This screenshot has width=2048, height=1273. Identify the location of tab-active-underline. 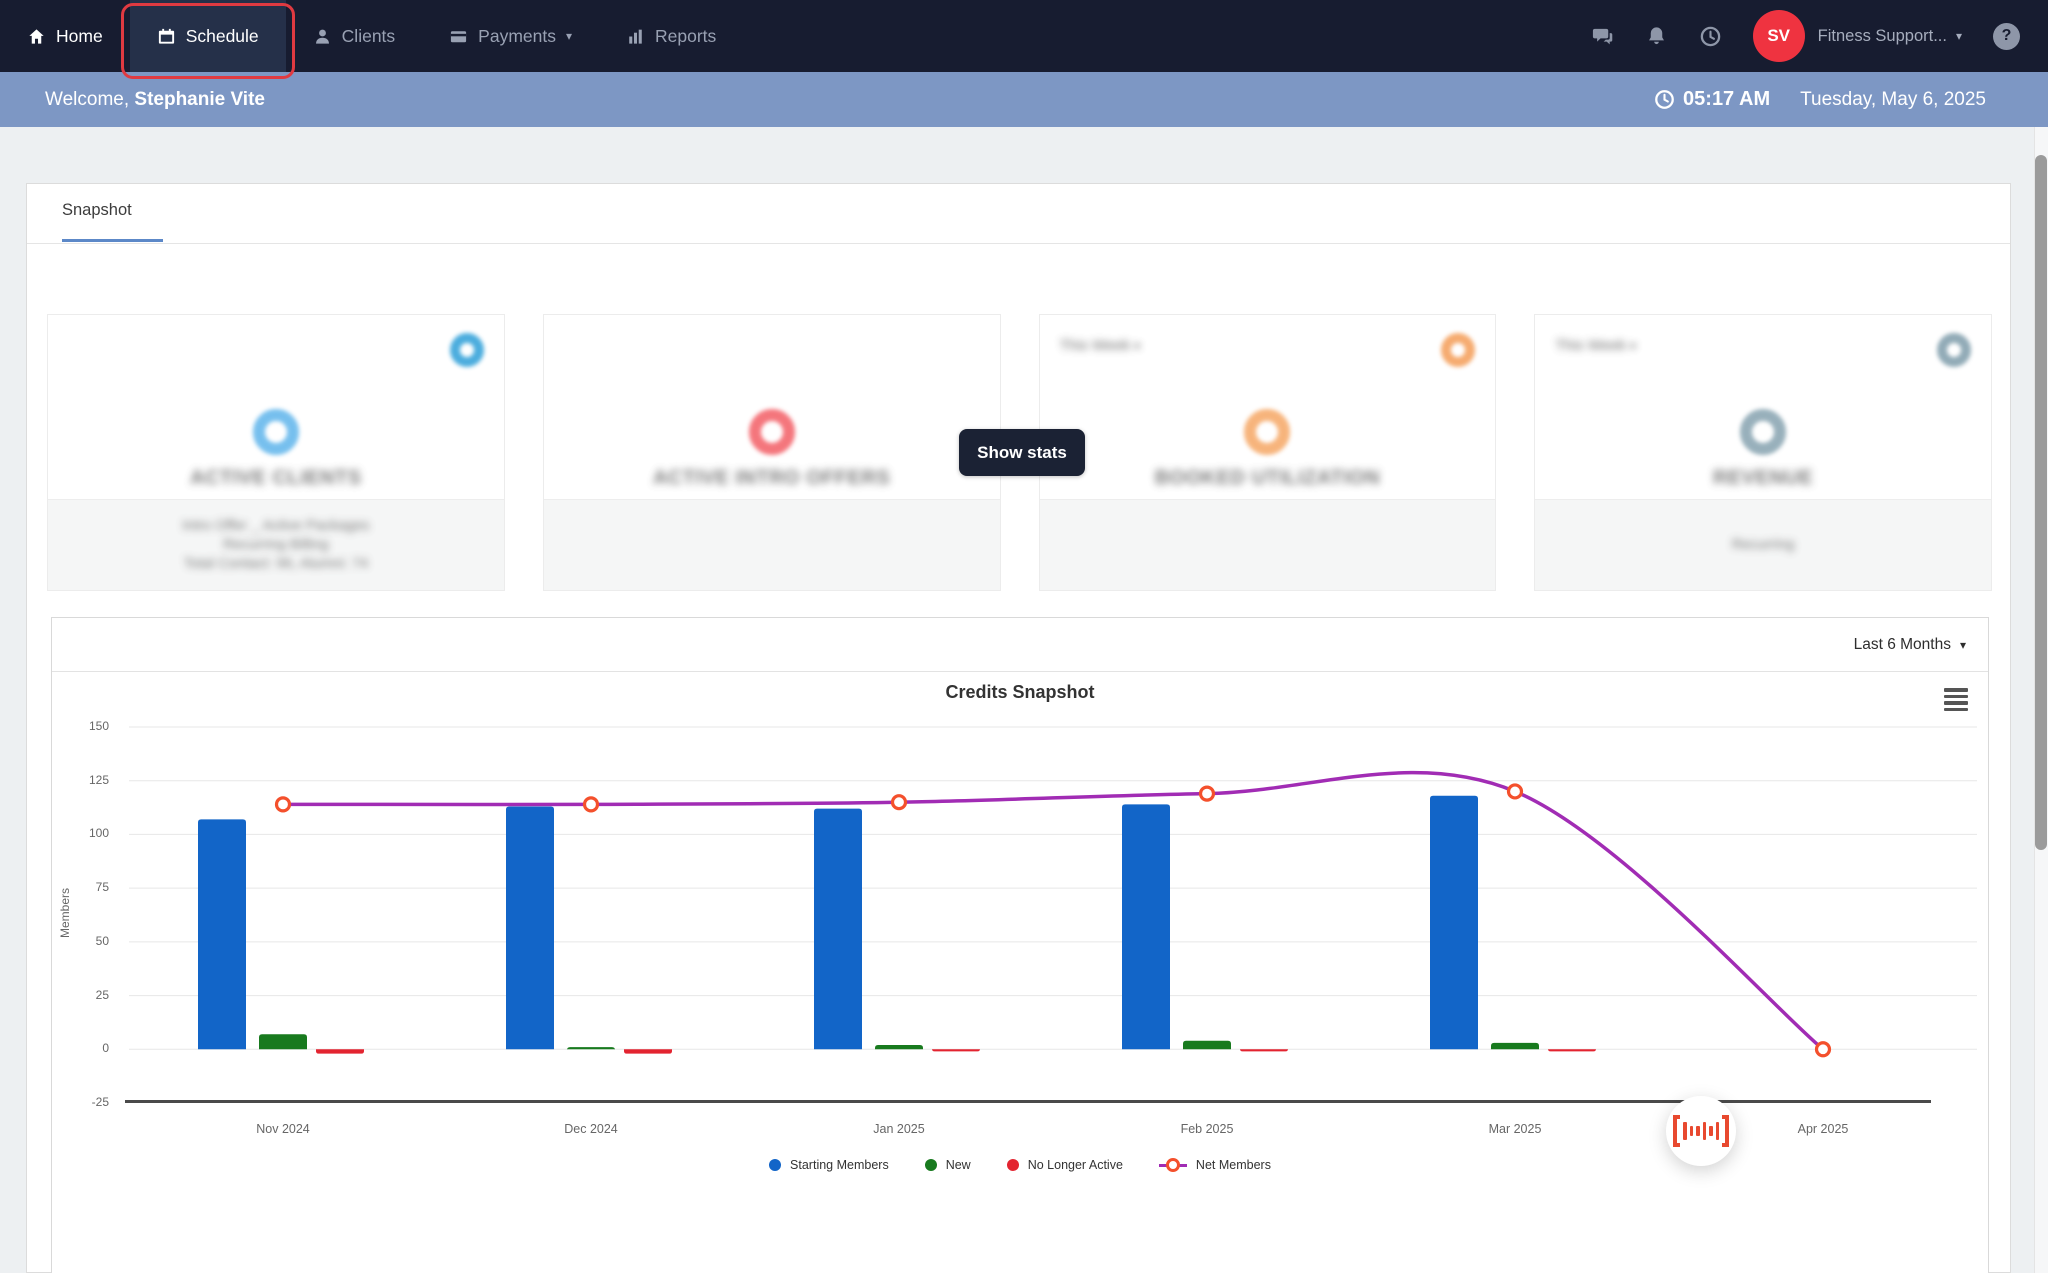
(112, 240).